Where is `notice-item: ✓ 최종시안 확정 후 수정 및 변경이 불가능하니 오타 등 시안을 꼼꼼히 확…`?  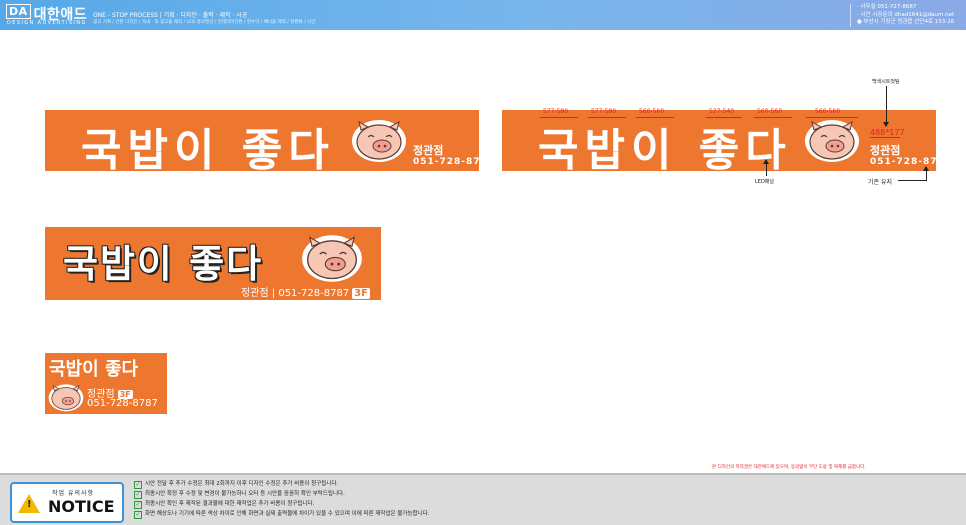
notice-item: ✓ 최종시안 확정 후 수정 및 변경이 불가능하니 오타 등 시안을 꼼꼼히 확… is located at coordinates (281, 494).